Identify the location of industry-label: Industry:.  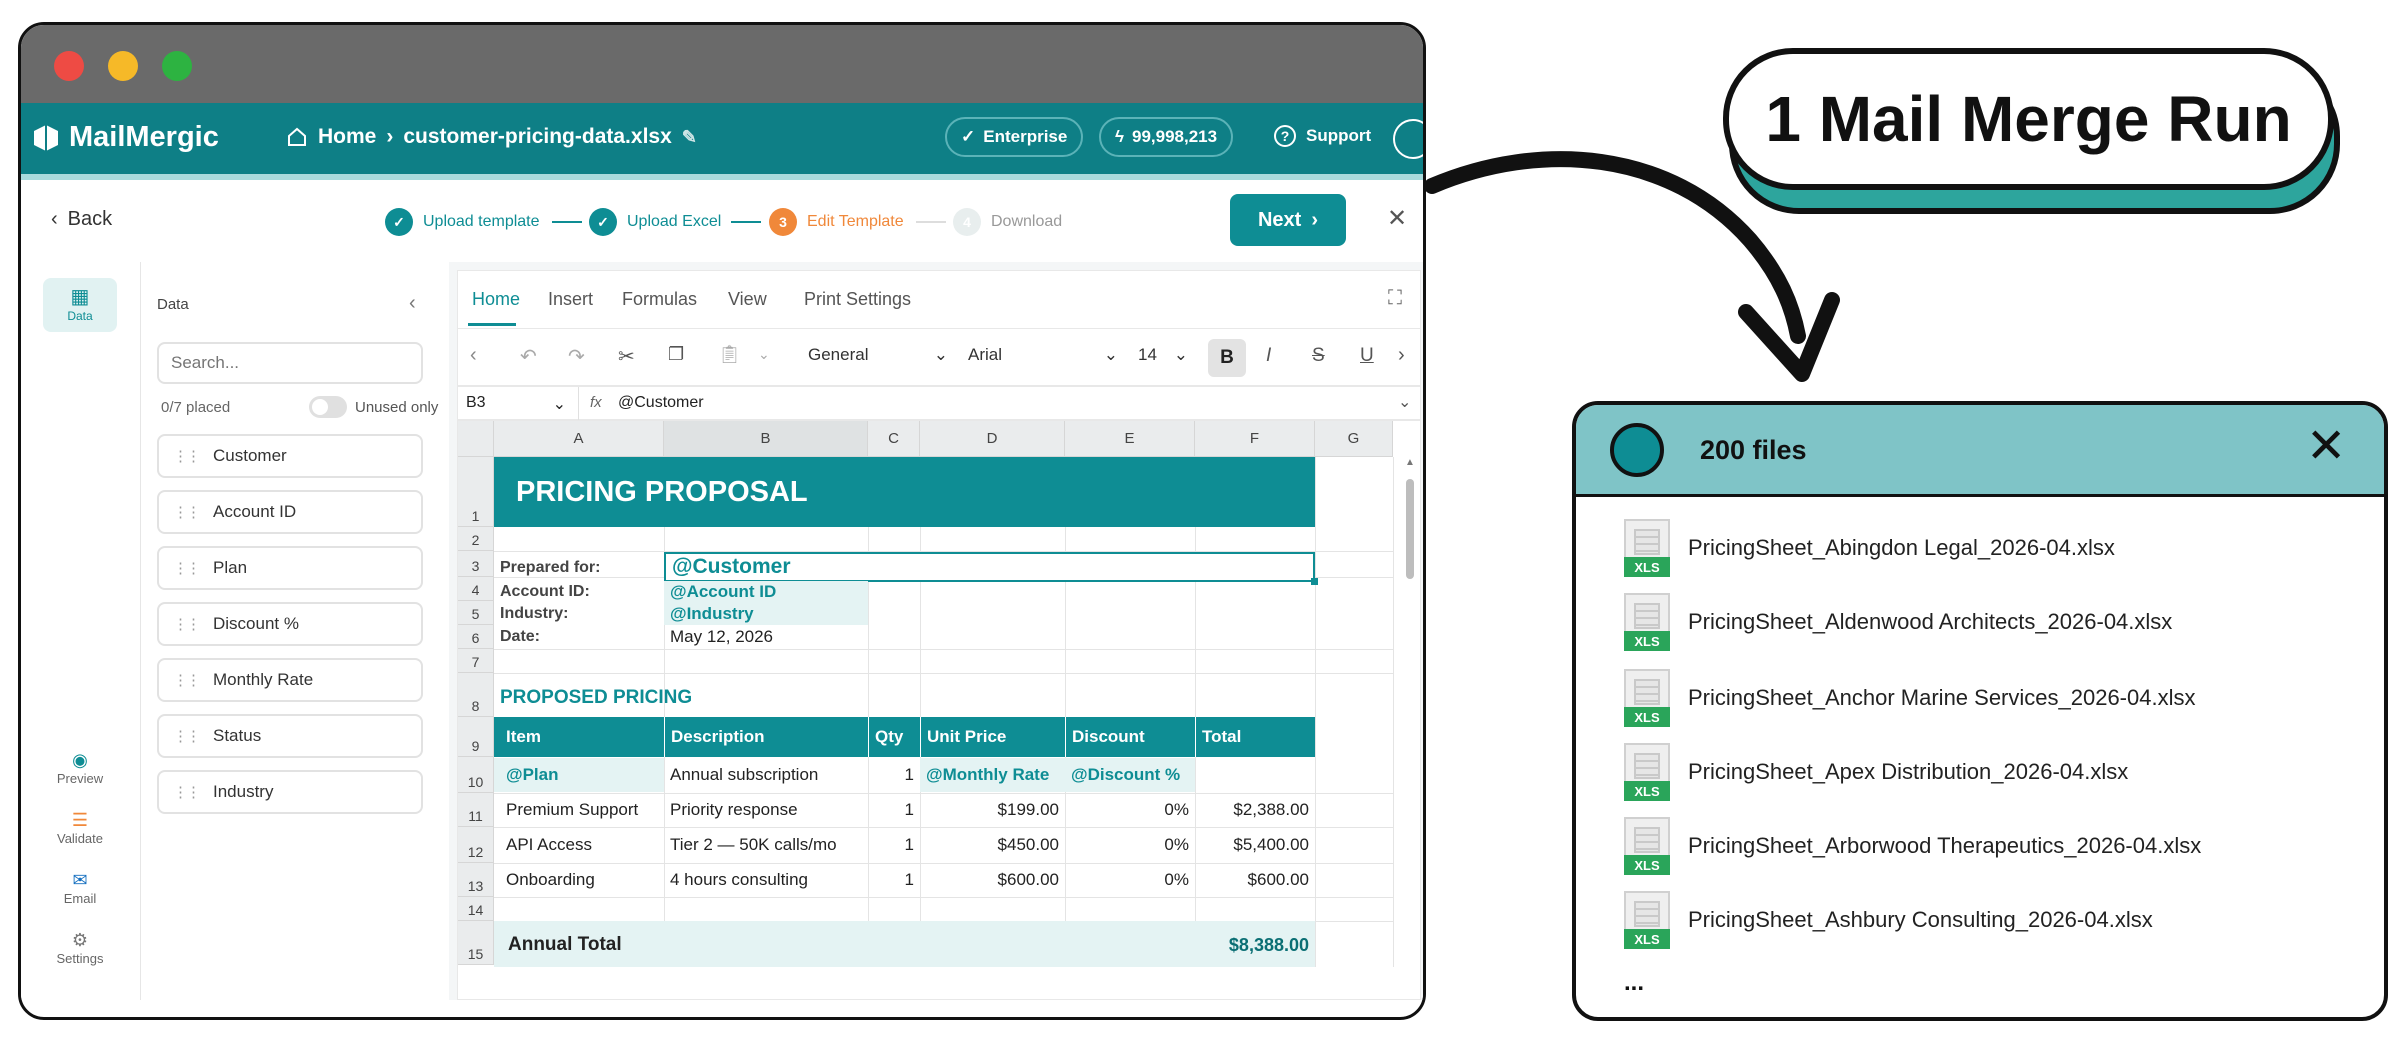
(579, 614).